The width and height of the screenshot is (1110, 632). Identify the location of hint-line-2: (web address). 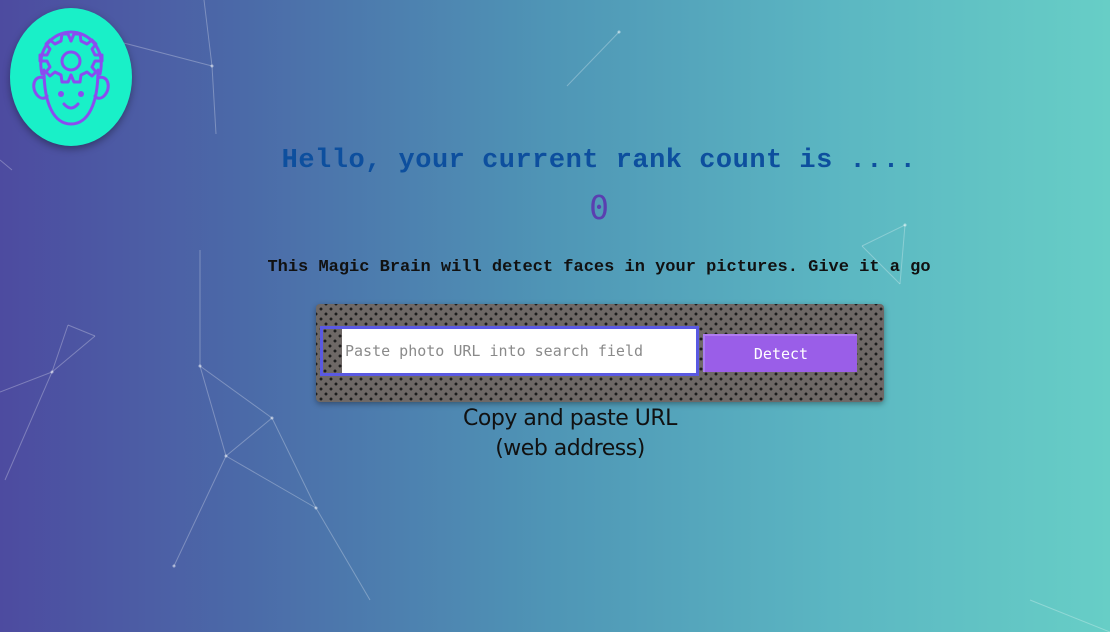
(570, 448).